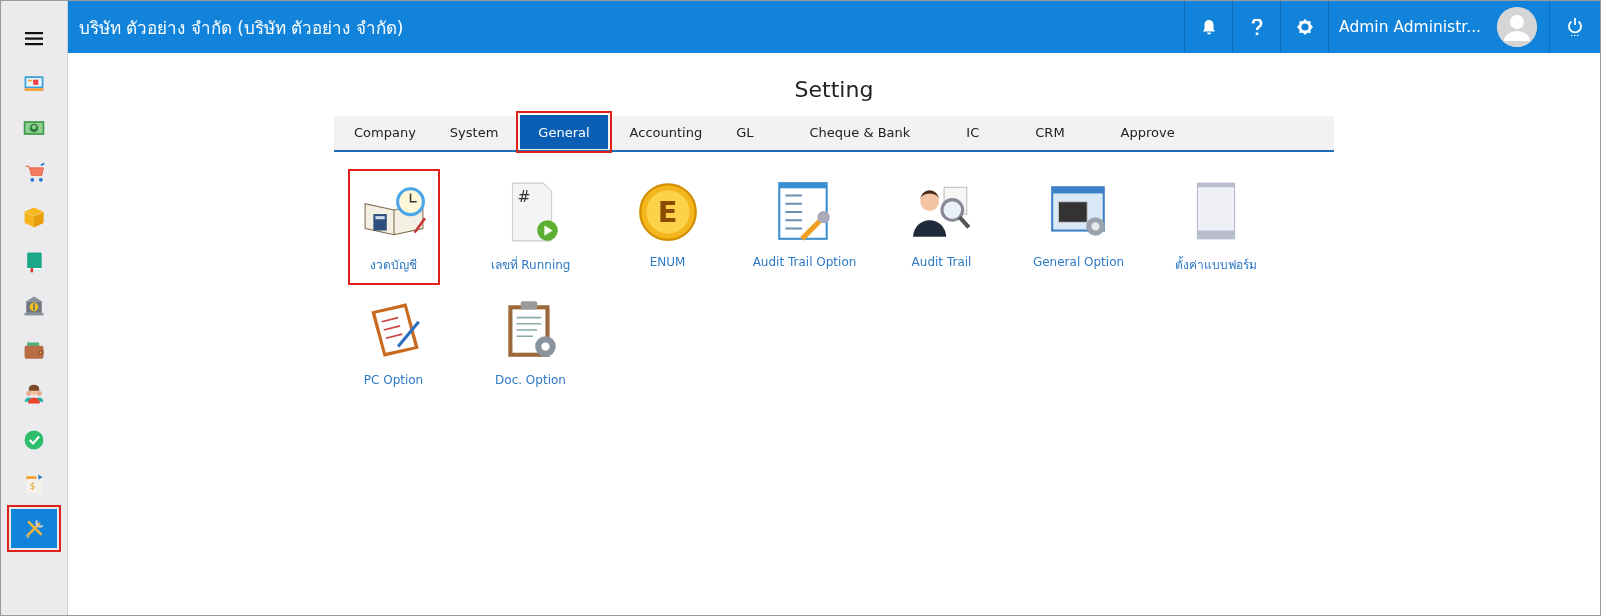 The image size is (1601, 616). Describe the element at coordinates (34, 38) in the screenshot. I see `menu-icon` at that location.